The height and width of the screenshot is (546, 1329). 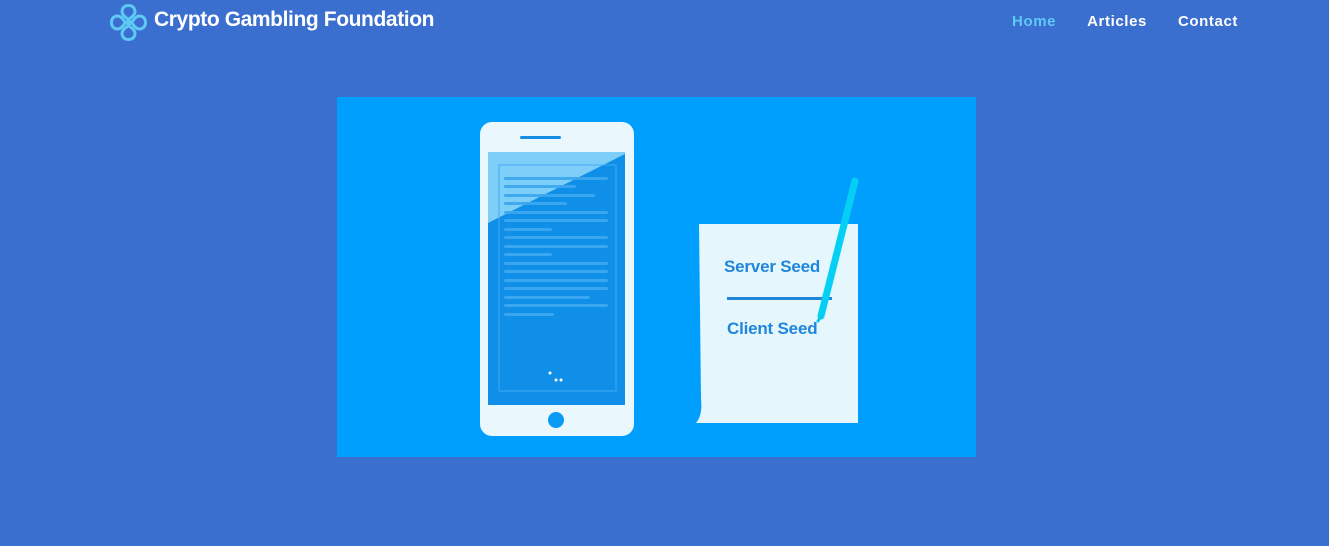 I want to click on nav-articles-link: Articles, so click(x=1117, y=21).